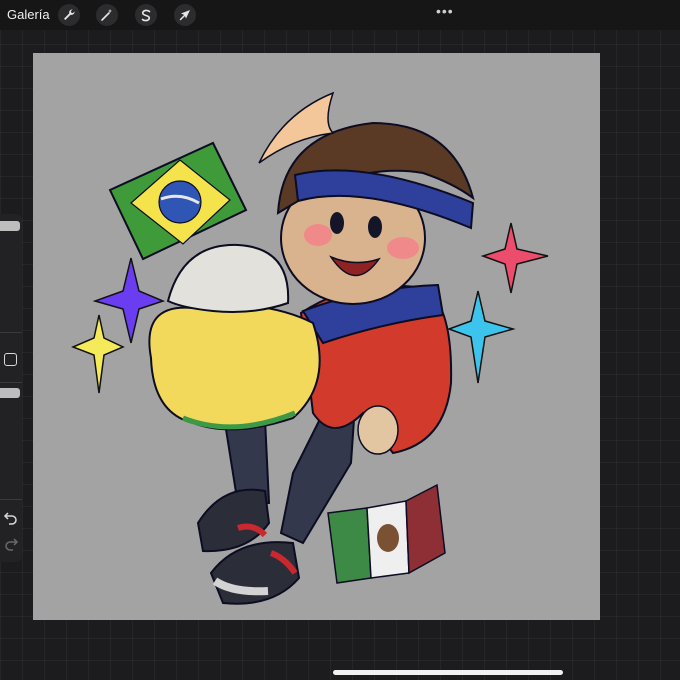 The height and width of the screenshot is (680, 680). I want to click on magic-wand-icon, so click(106, 15).